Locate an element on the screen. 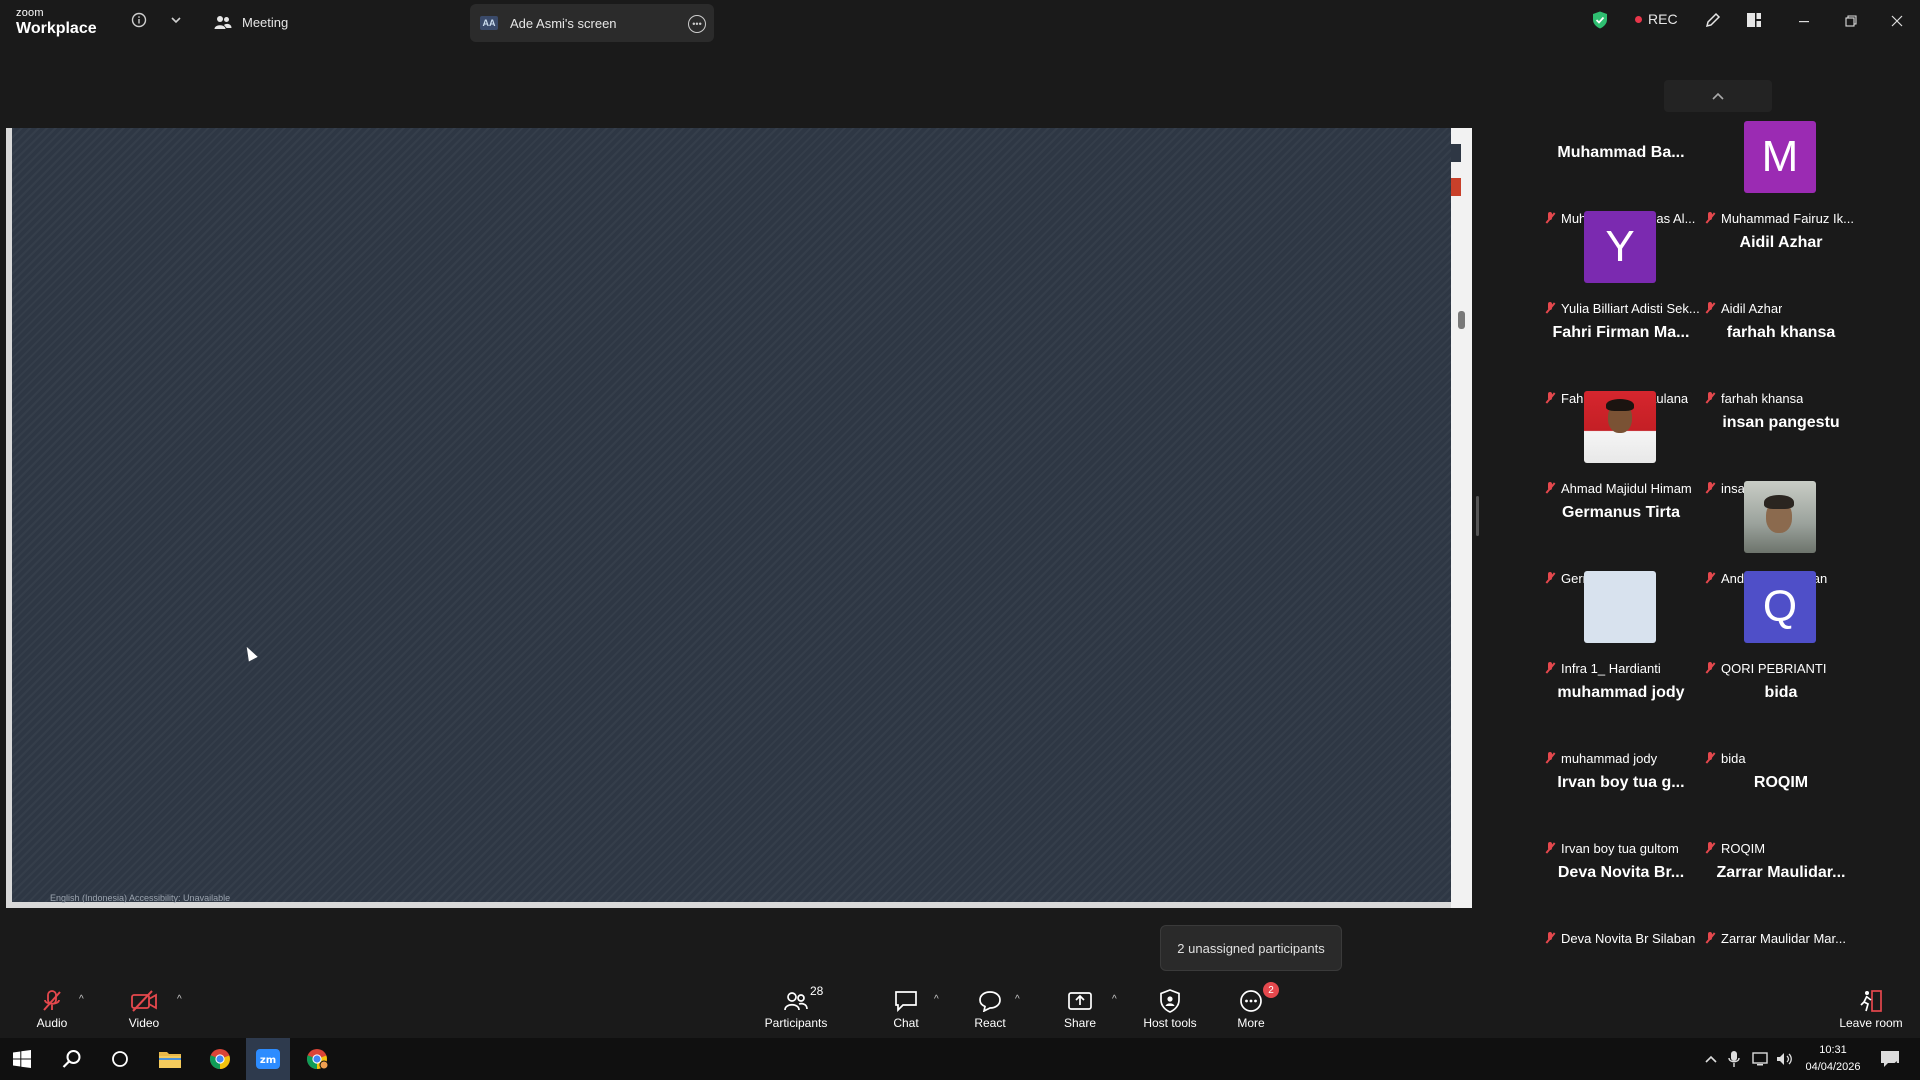  participant-tile: Q QORI PEBRIANTI is located at coordinates (1781, 621).